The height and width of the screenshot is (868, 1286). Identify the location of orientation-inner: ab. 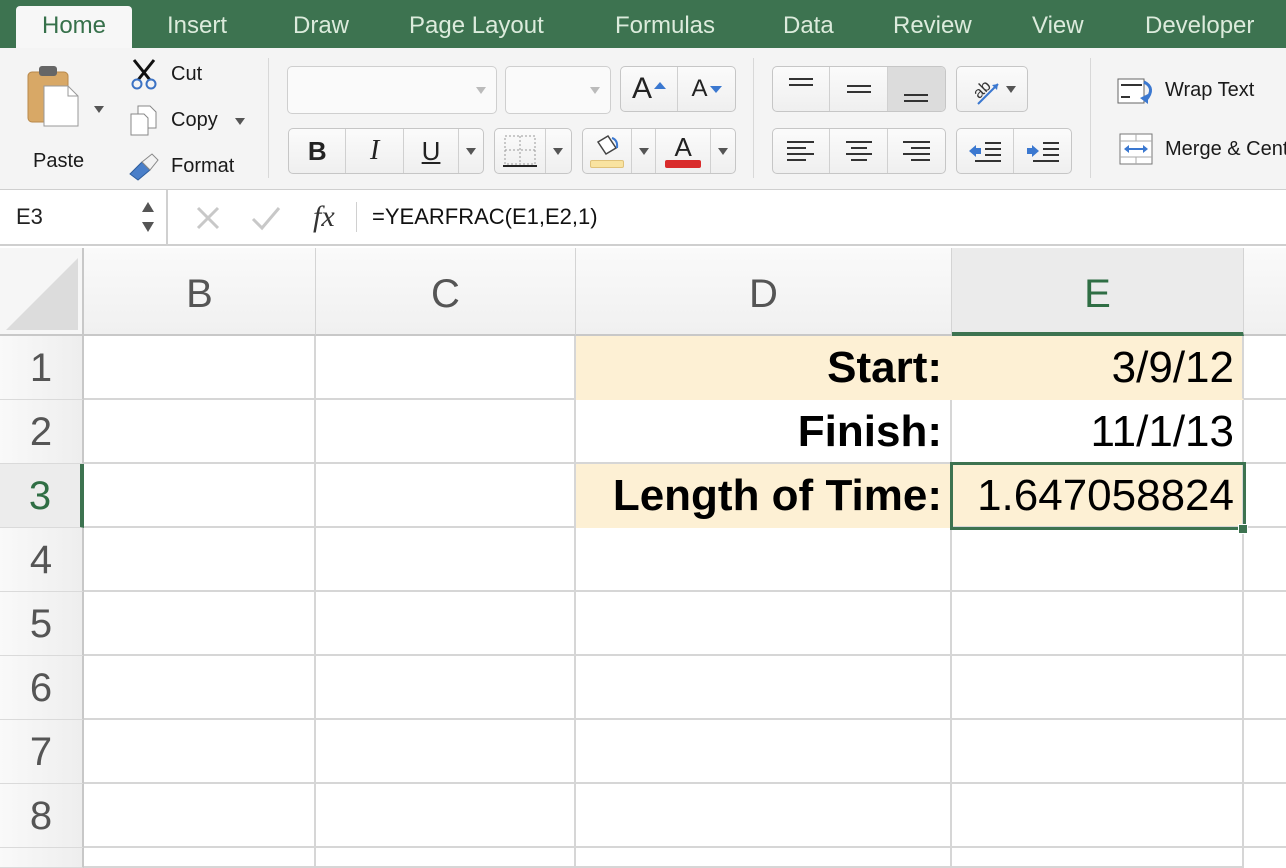
(992, 89).